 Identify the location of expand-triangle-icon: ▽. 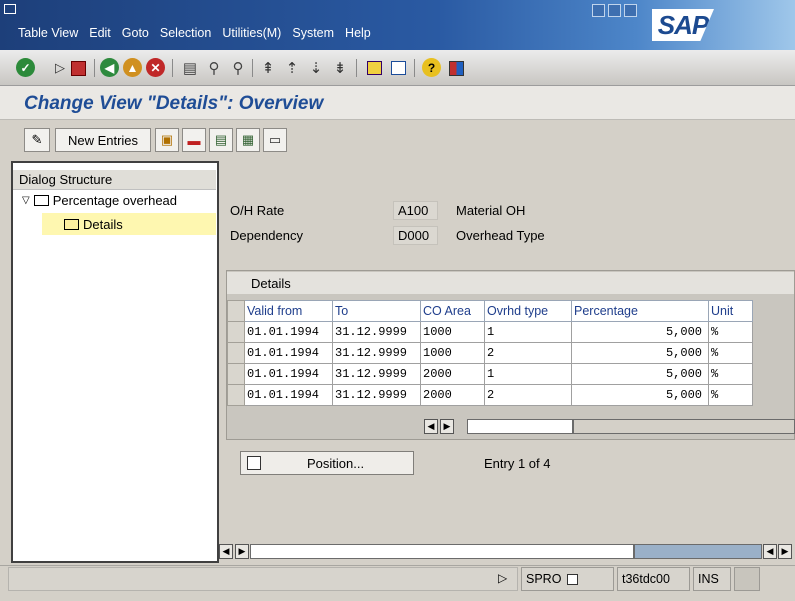
(26, 200).